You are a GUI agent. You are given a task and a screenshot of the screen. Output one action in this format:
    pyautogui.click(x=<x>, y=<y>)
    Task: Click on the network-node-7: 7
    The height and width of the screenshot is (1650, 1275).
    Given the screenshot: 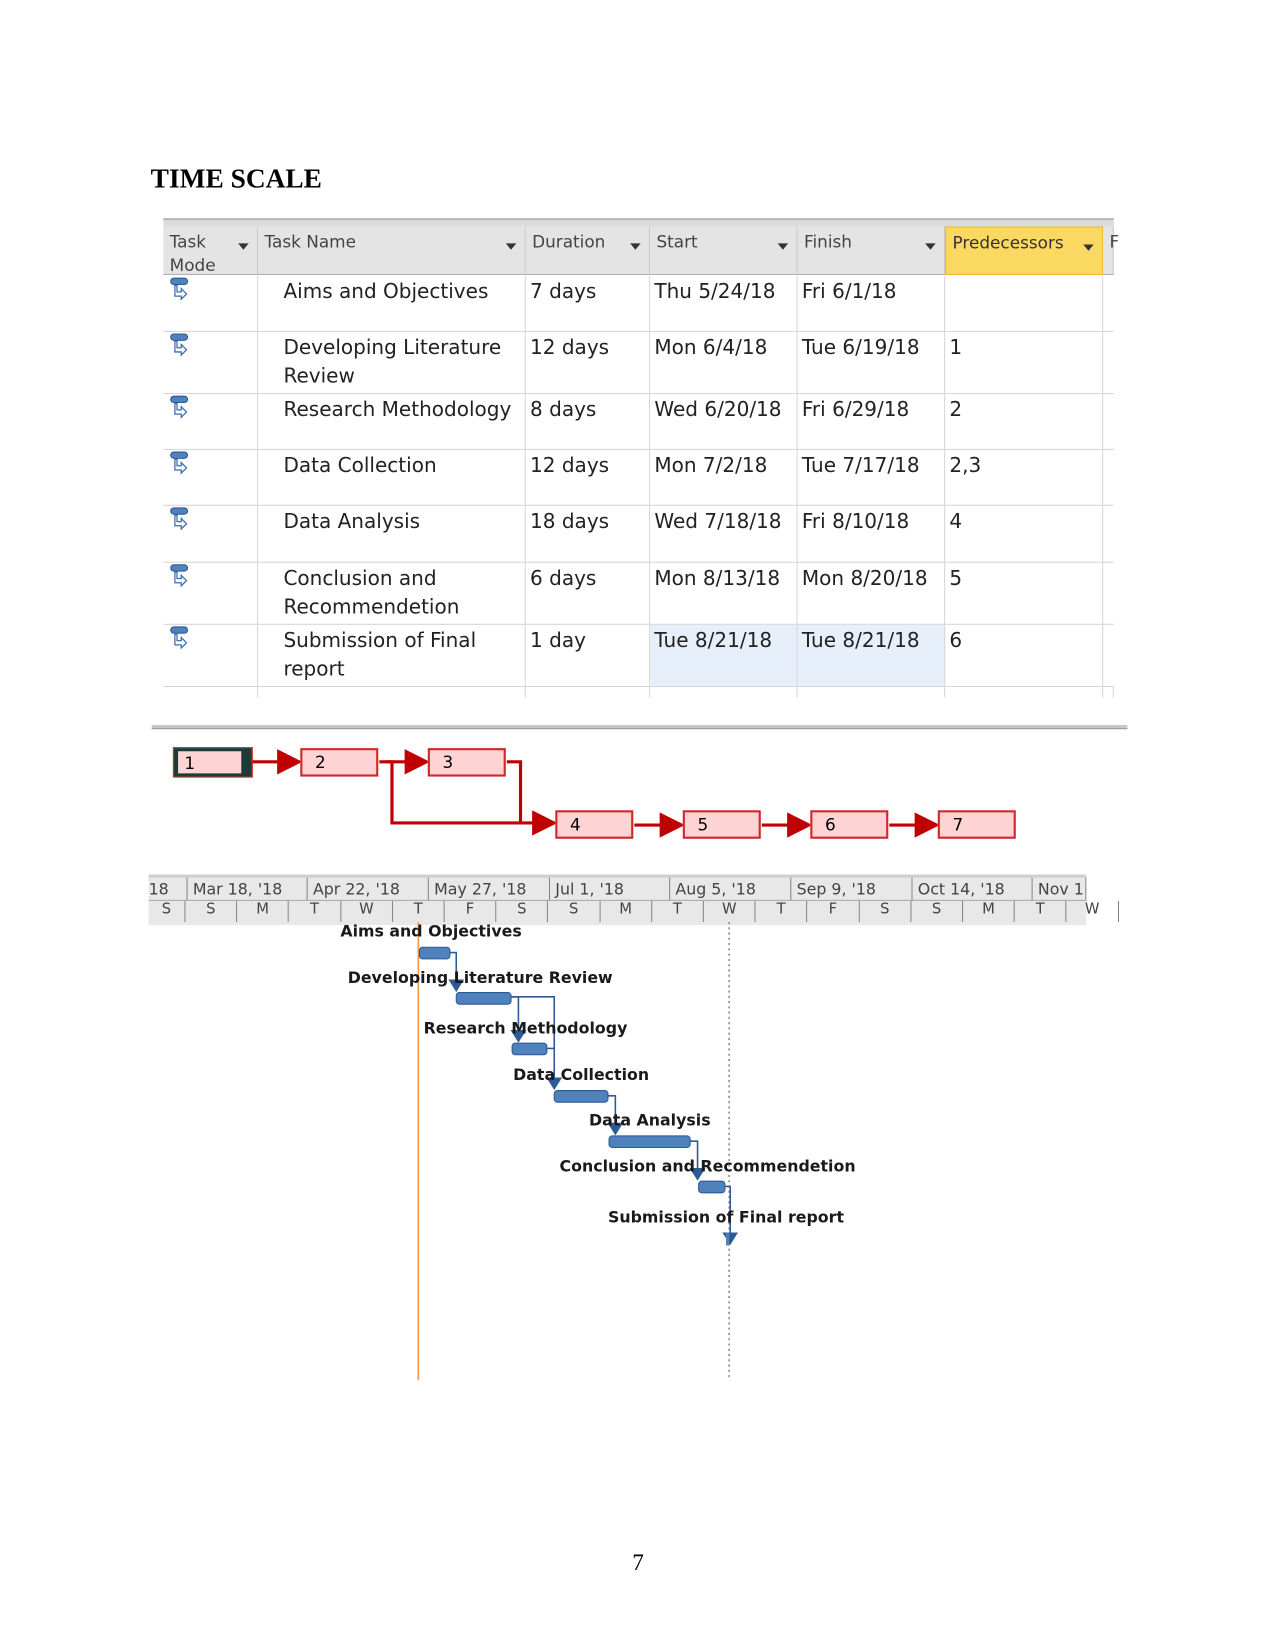 What is the action you would take?
    pyautogui.click(x=976, y=824)
    